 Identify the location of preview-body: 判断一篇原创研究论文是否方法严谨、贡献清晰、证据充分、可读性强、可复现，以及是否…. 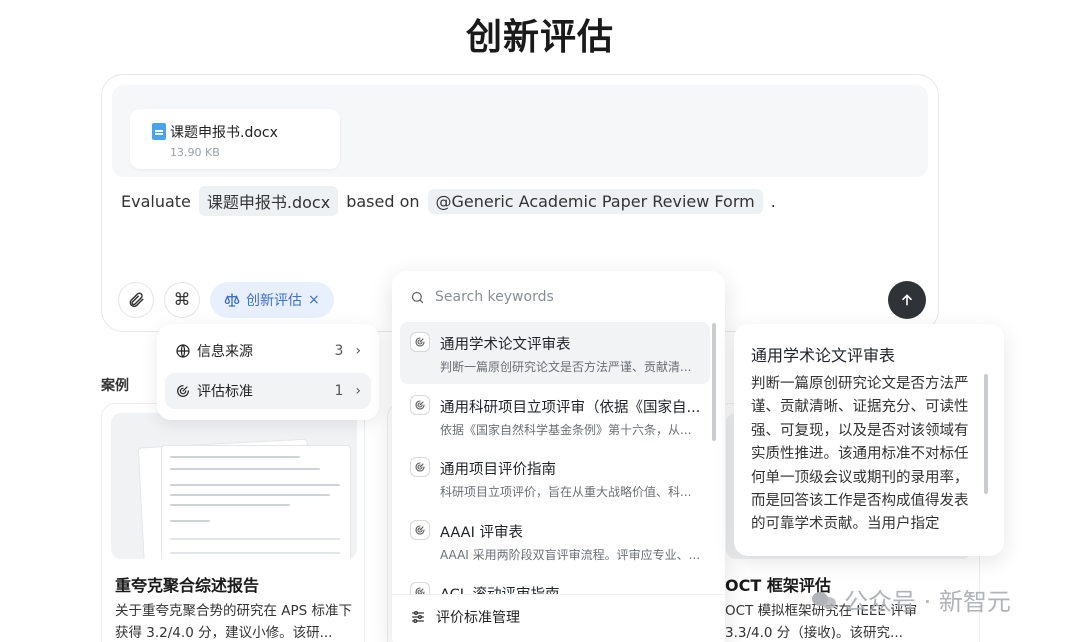
(860, 454).